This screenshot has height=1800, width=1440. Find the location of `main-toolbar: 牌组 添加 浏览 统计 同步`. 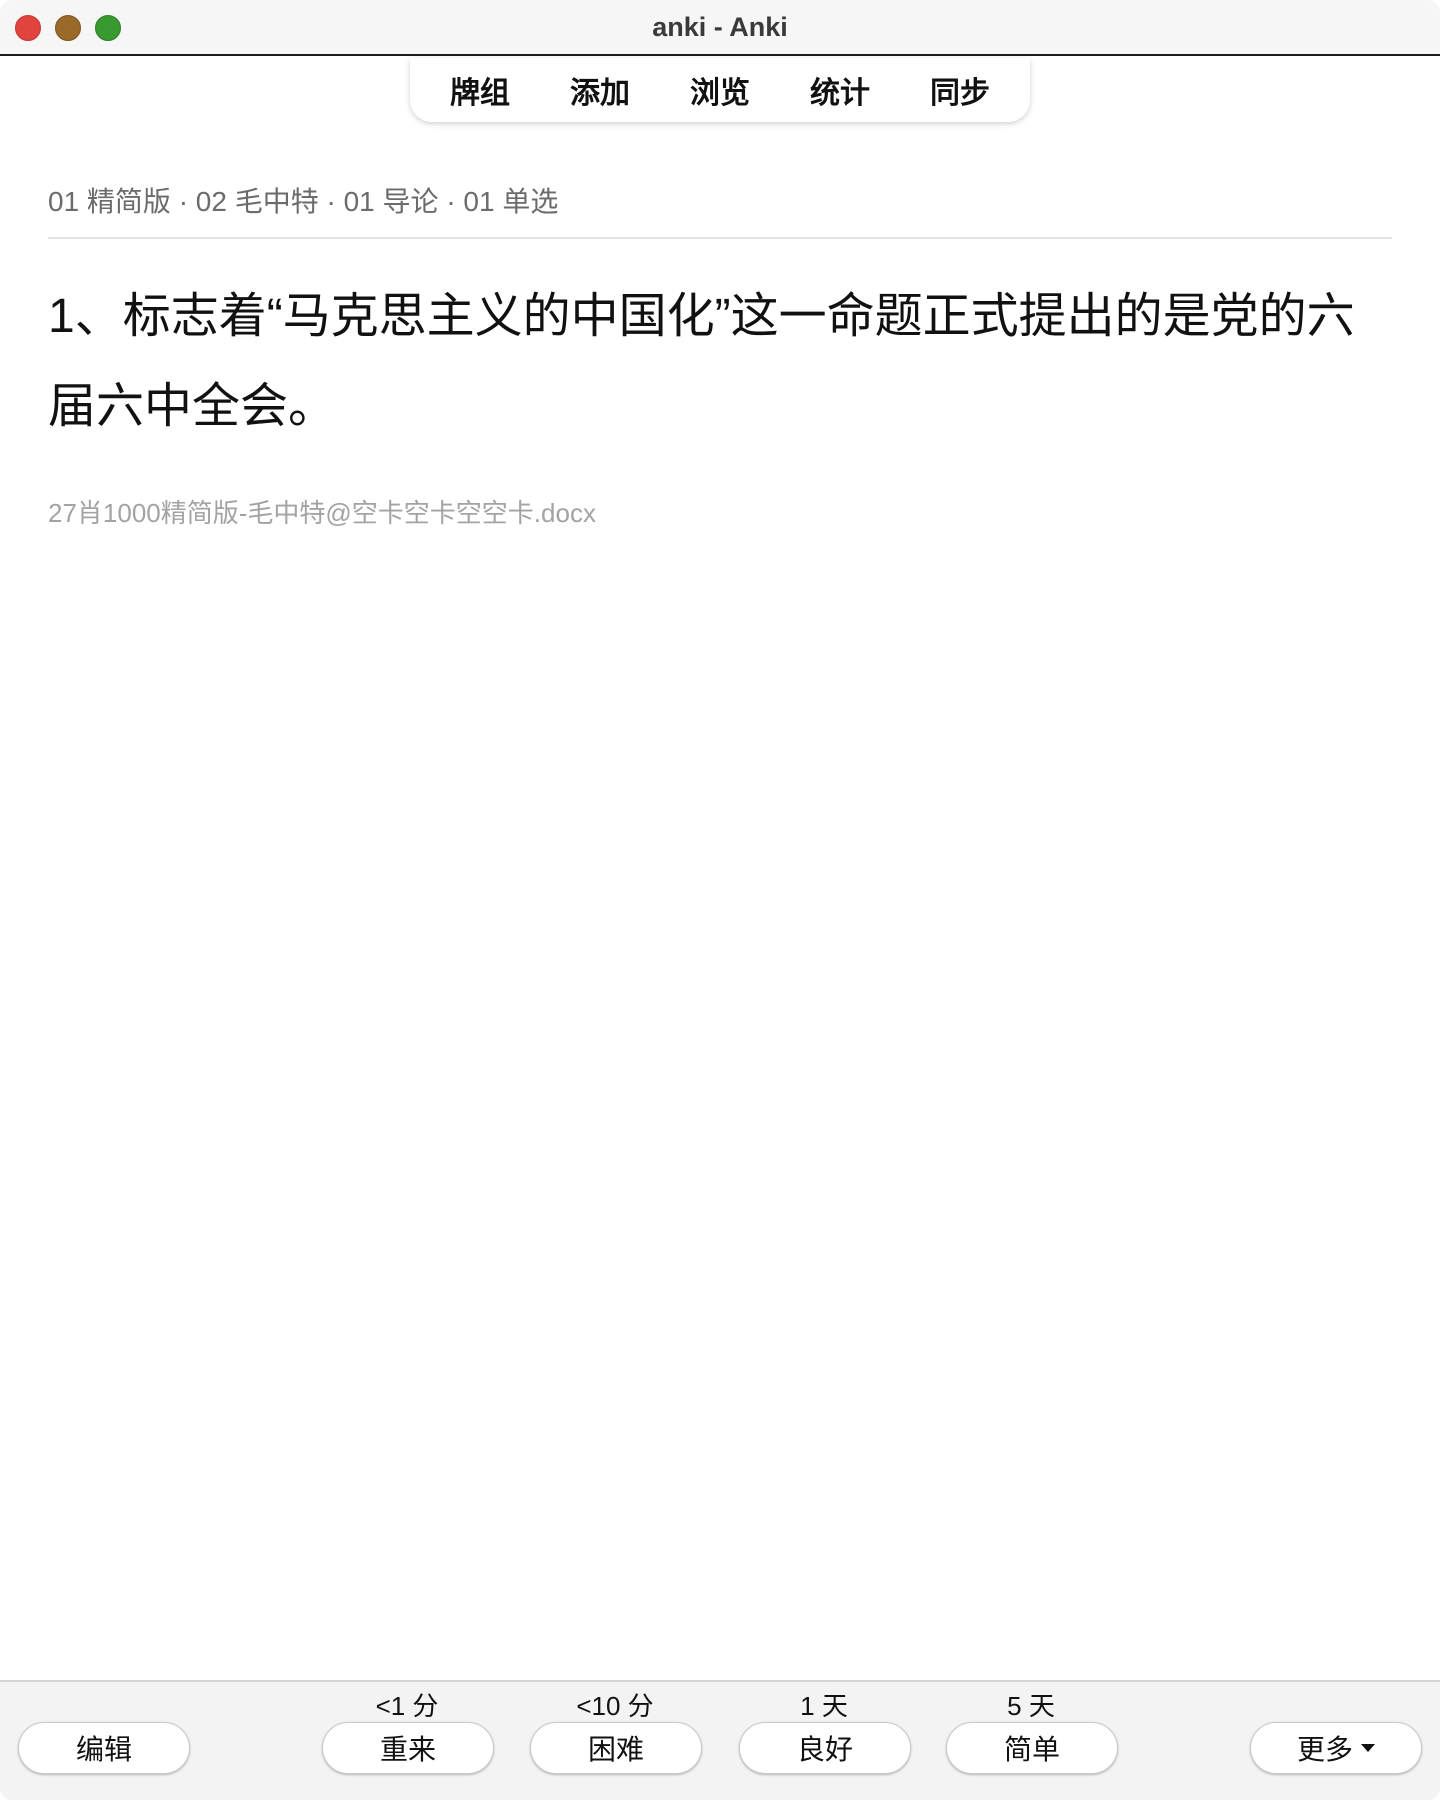

main-toolbar: 牌组 添加 浏览 统计 同步 is located at coordinates (720, 90).